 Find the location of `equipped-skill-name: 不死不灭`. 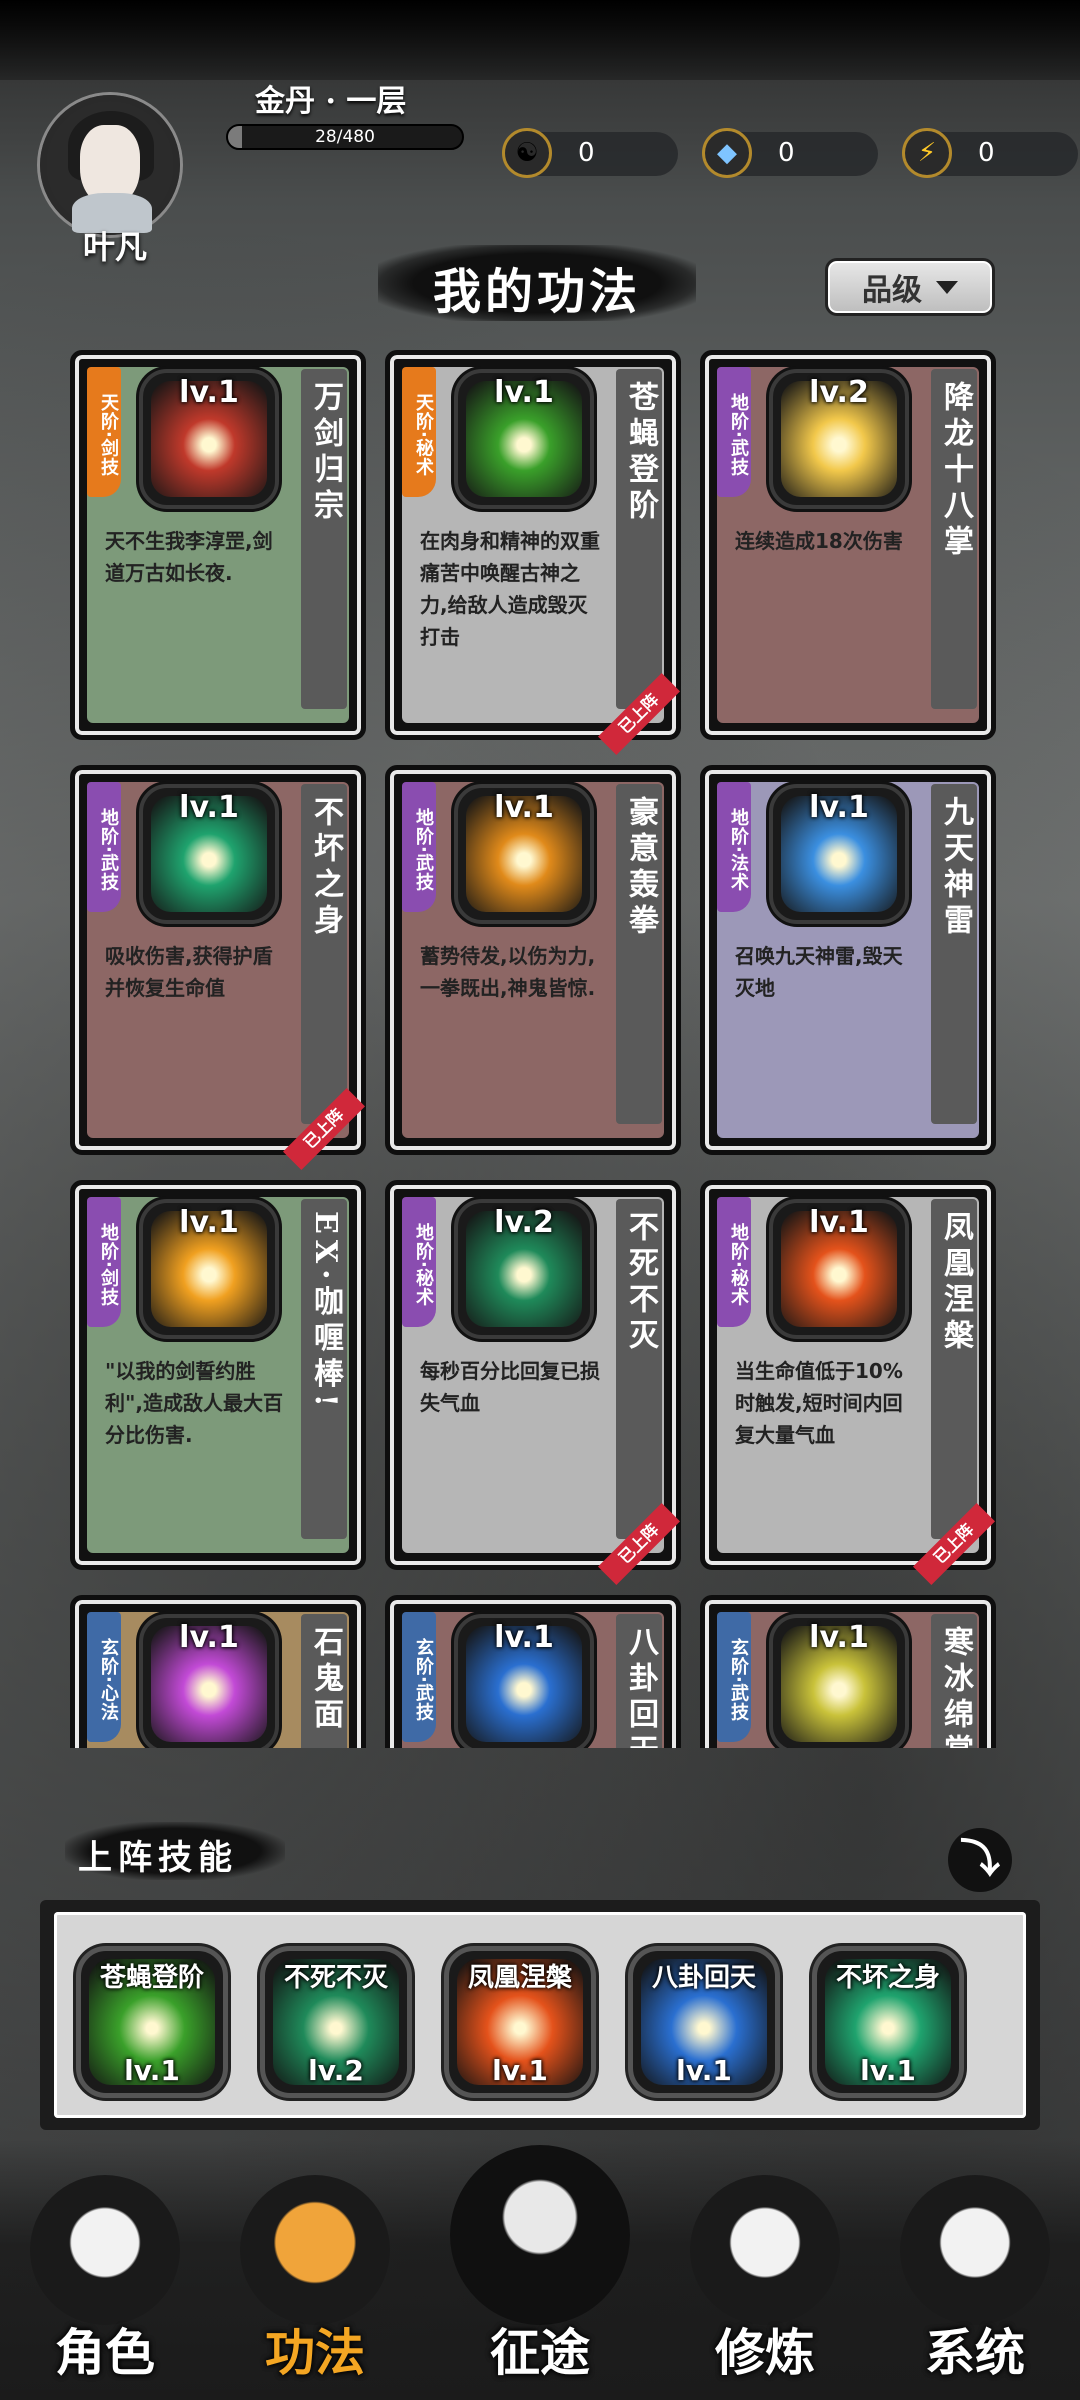

equipped-skill-name: 不死不灭 is located at coordinates (335, 1978).